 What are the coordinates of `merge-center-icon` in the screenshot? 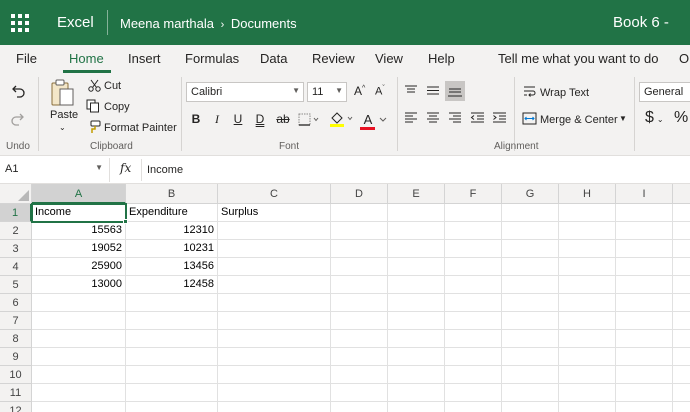 It's located at (529, 118).